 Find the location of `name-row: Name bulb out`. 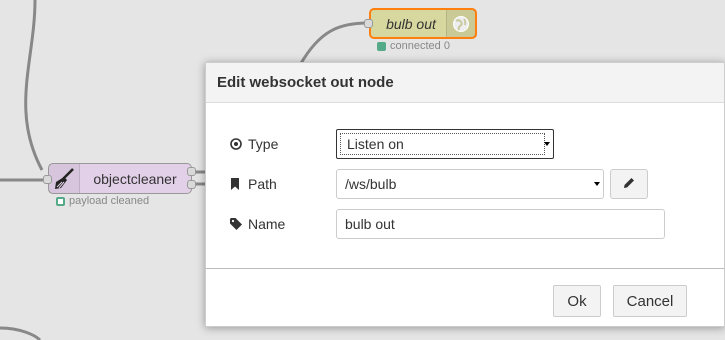

name-row: Name bulb out is located at coordinates (447, 224).